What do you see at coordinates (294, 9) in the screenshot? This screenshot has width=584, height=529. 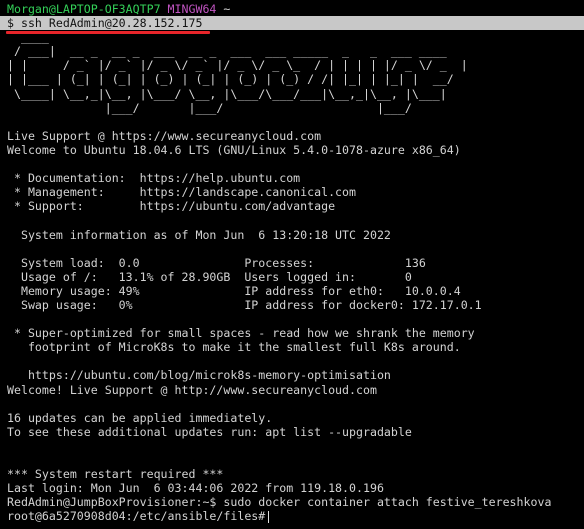 I see `shell-prompt-line: Morgan@LAPTOP-OF3AQTP7 MINGW64 ~` at bounding box center [294, 9].